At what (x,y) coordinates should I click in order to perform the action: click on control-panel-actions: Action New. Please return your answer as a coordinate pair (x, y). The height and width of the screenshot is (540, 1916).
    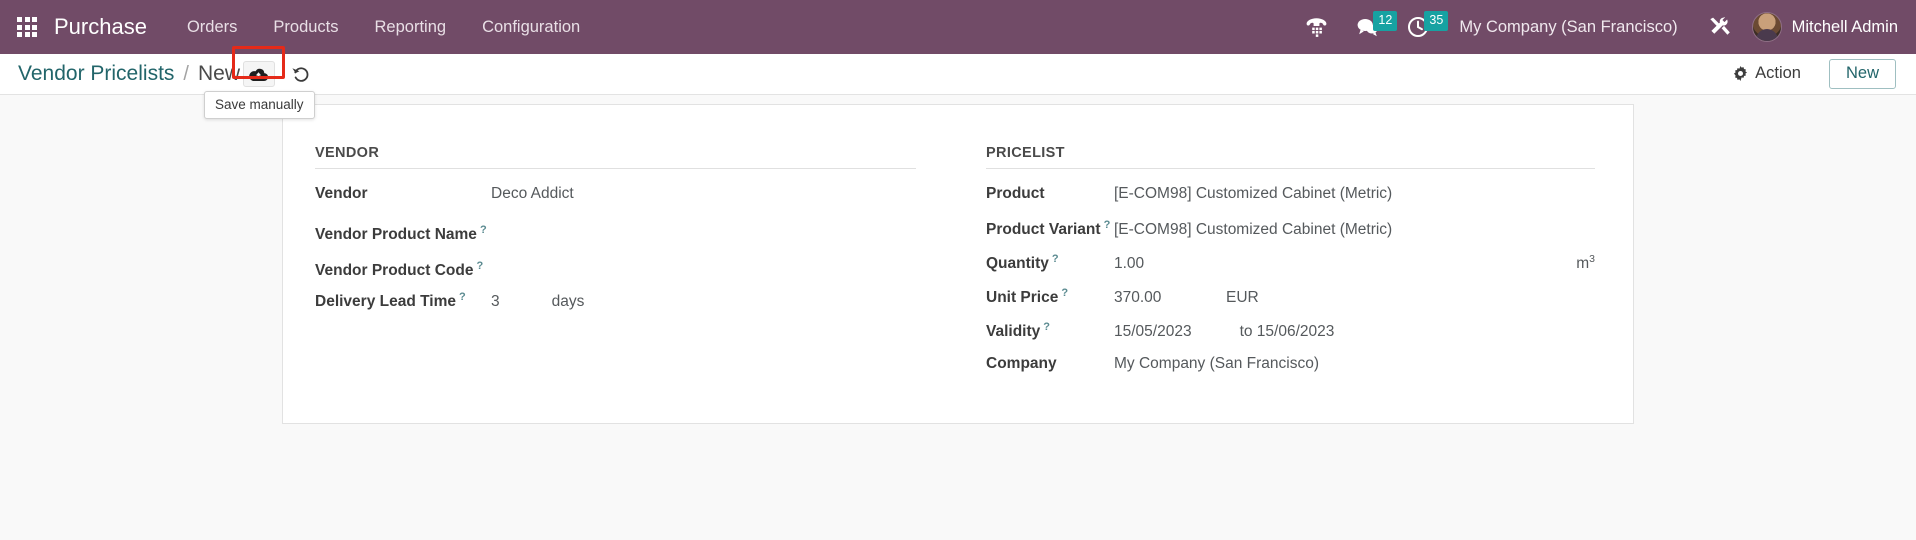
    Looking at the image, I should click on (1810, 74).